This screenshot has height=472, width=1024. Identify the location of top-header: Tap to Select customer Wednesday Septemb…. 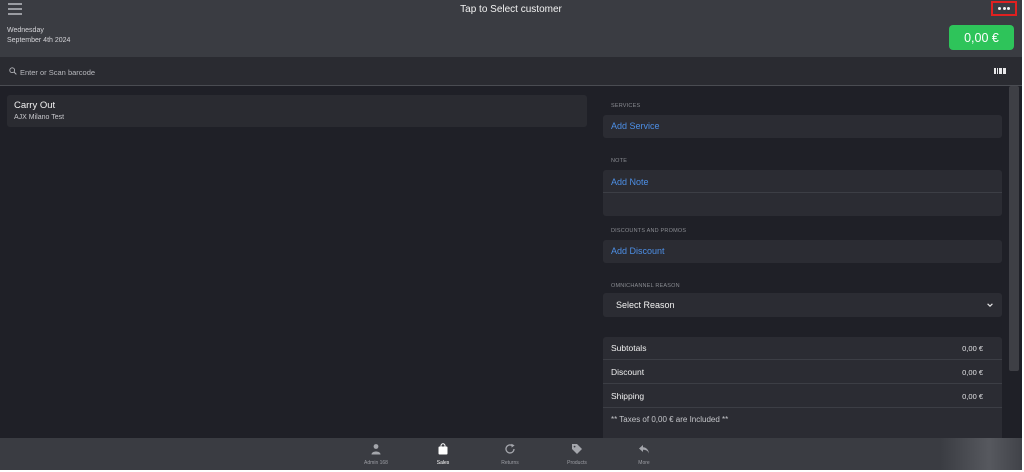
(511, 28).